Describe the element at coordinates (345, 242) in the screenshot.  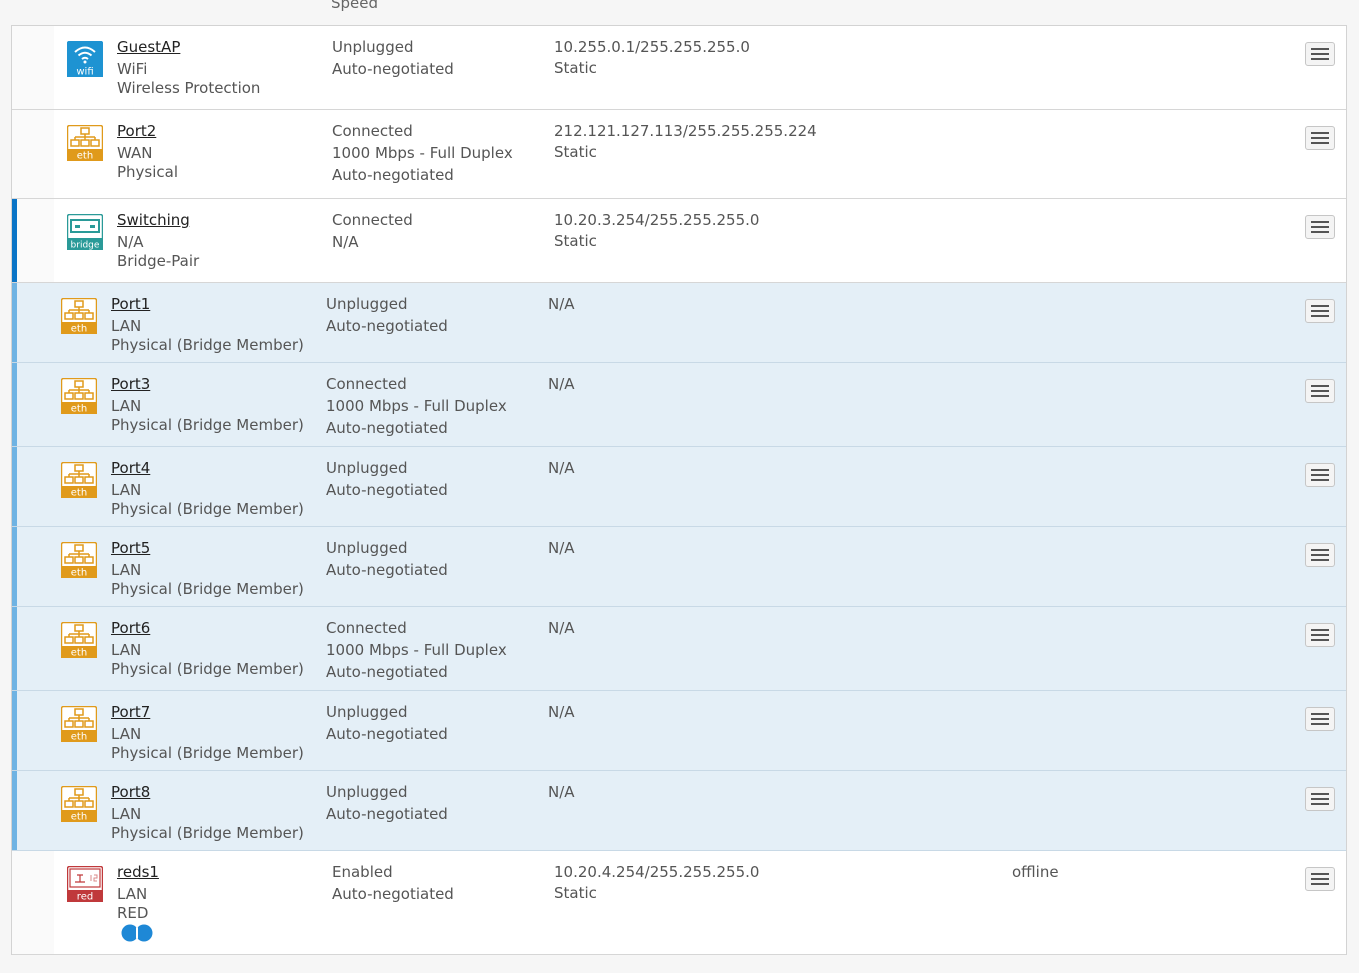
I see `interface-status-line: N/A` at that location.